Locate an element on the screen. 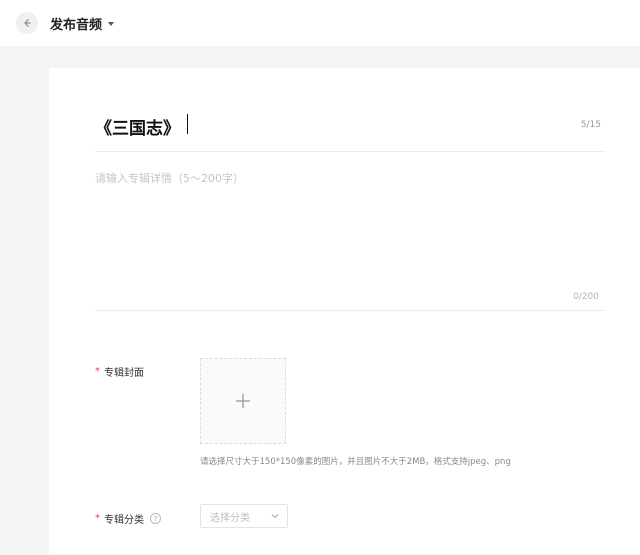 This screenshot has height=555, width=640. album-title-input is located at coordinates (325, 126).